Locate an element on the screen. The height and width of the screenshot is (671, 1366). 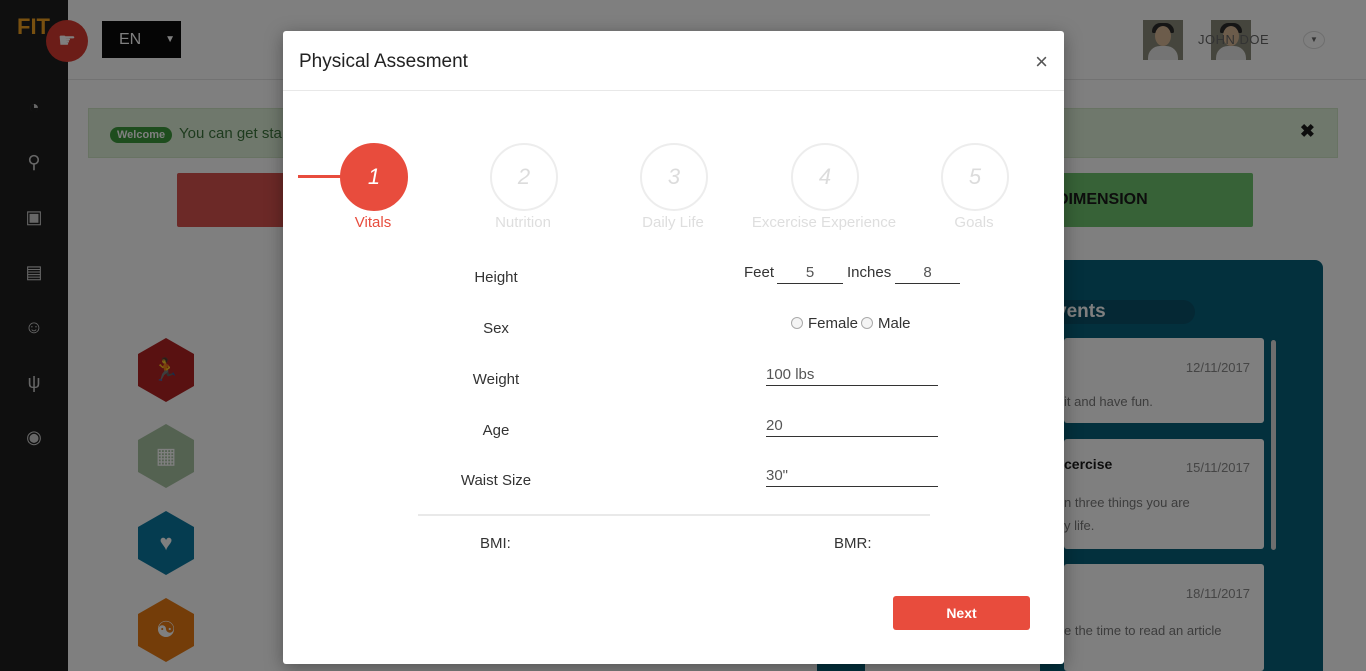
modal-title: Physical Assesment is located at coordinates (383, 61).